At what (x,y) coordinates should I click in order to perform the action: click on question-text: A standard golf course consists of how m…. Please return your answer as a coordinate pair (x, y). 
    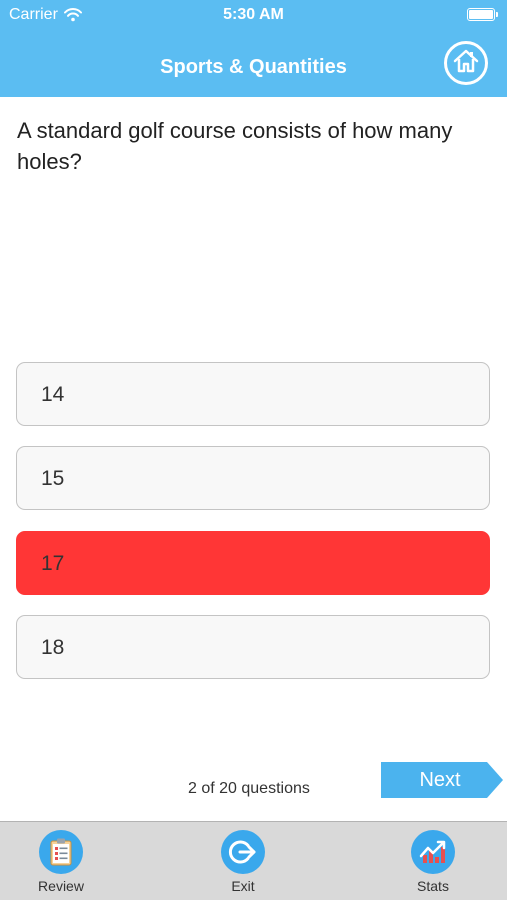
    Looking at the image, I should click on (235, 146).